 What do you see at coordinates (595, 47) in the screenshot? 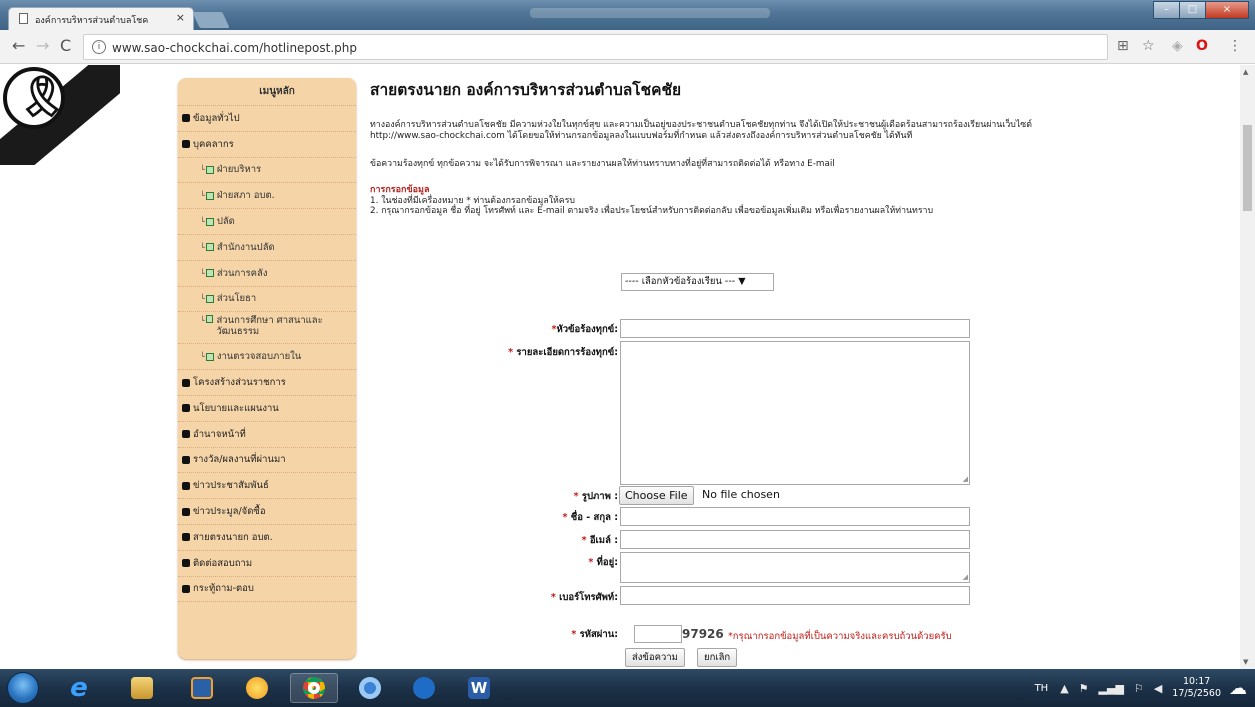
I see `address-bar: i www.sao-chockchai.com/hotlinepost.php` at bounding box center [595, 47].